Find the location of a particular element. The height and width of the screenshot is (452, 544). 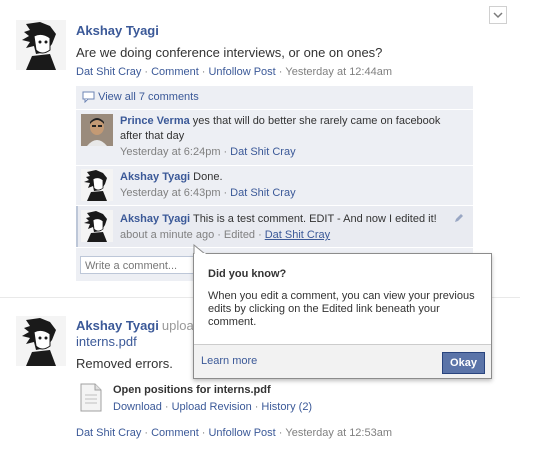

comment-text: Done. is located at coordinates (208, 177).